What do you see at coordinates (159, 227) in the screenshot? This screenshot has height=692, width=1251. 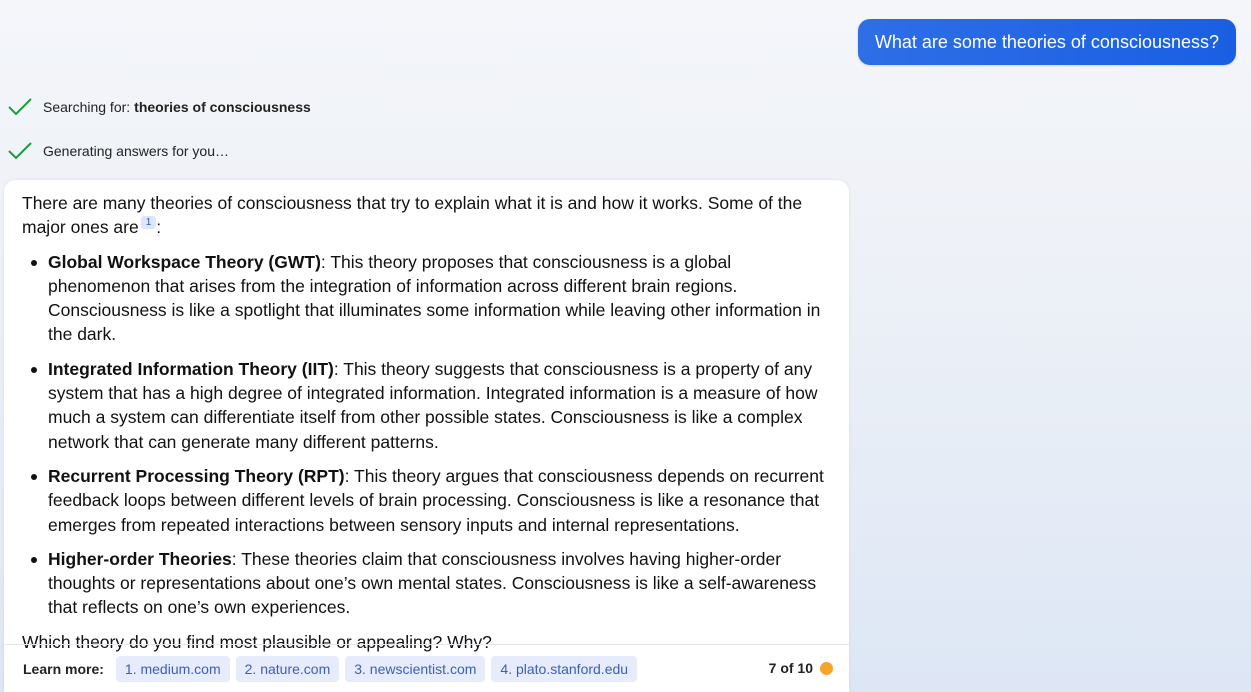 I see `intro-suffix: :` at bounding box center [159, 227].